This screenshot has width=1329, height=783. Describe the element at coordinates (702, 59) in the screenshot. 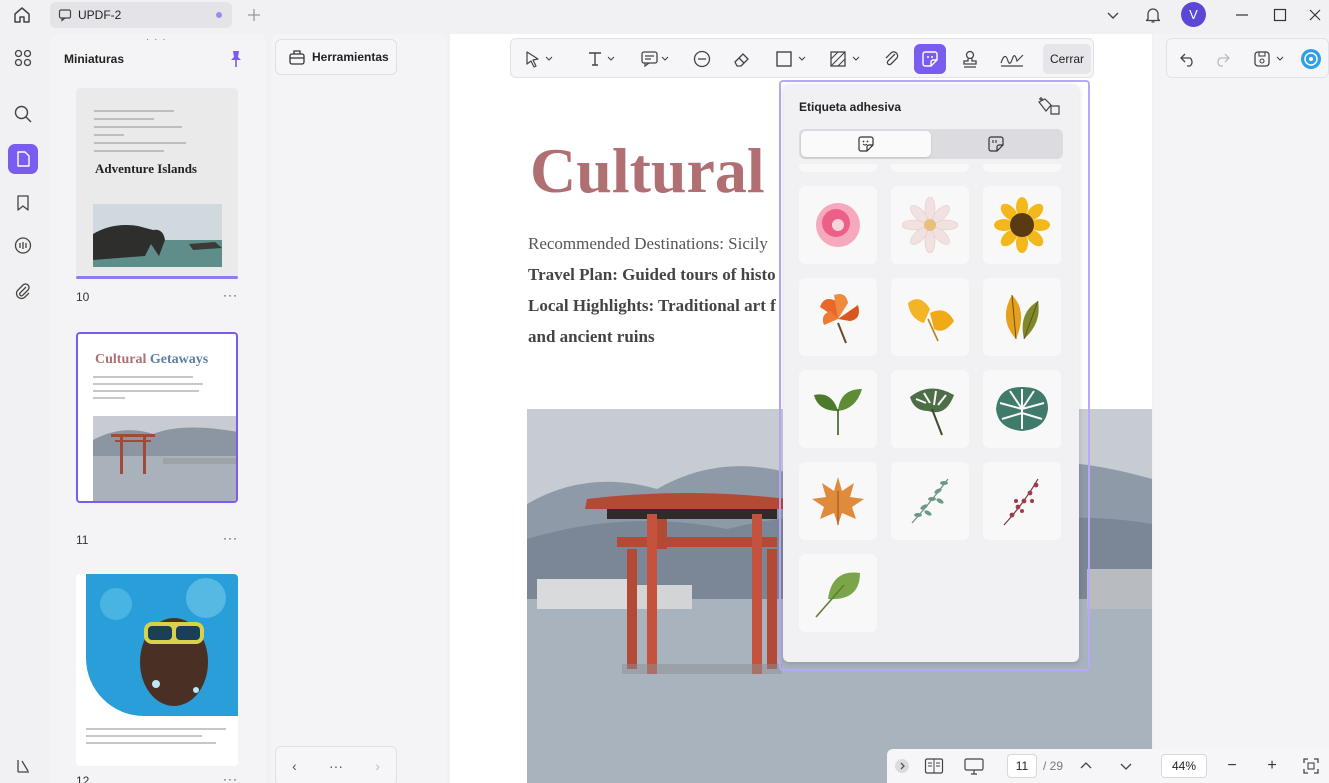

I see `callout-tool` at that location.